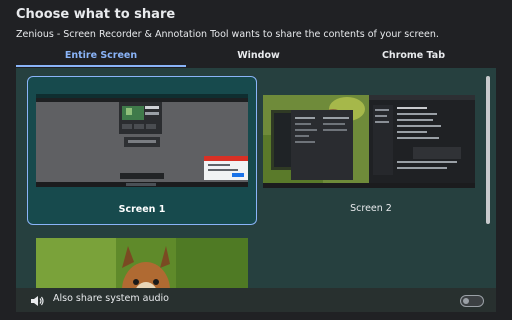 The image size is (512, 320). I want to click on dialog-title: Choose what to share, so click(96, 14).